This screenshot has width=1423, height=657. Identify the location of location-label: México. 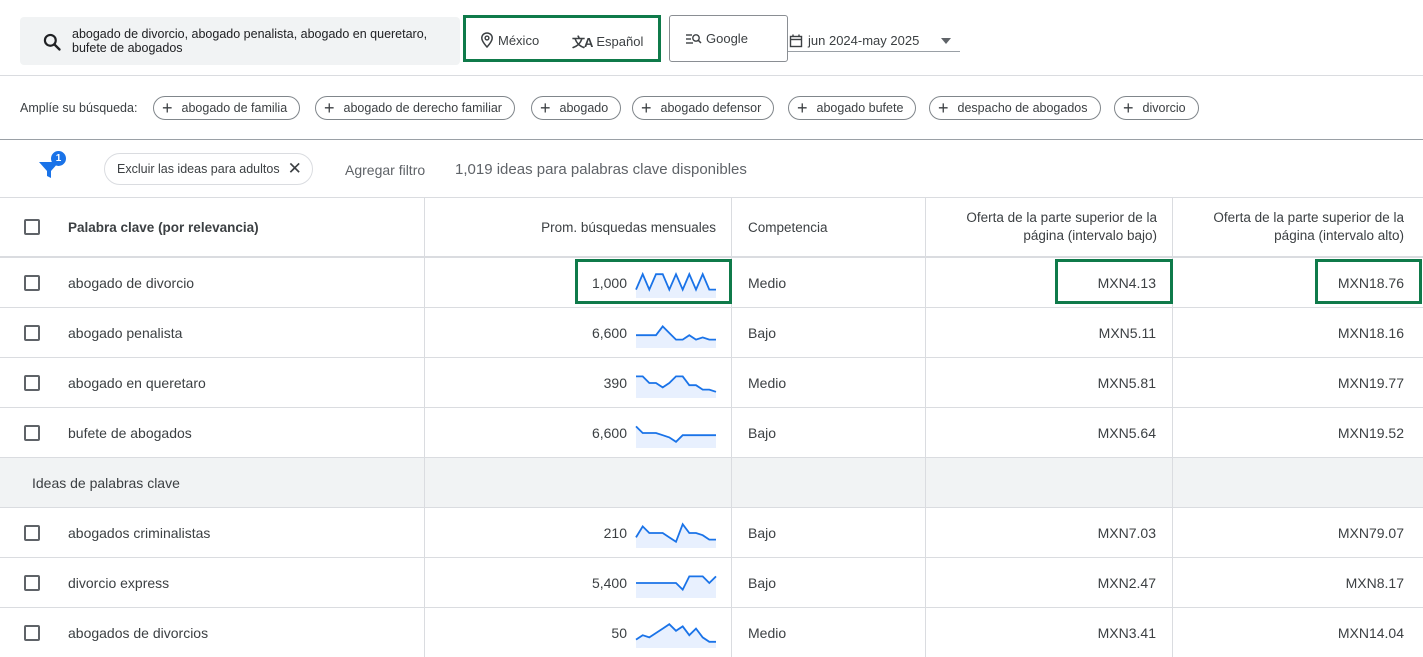
(519, 40).